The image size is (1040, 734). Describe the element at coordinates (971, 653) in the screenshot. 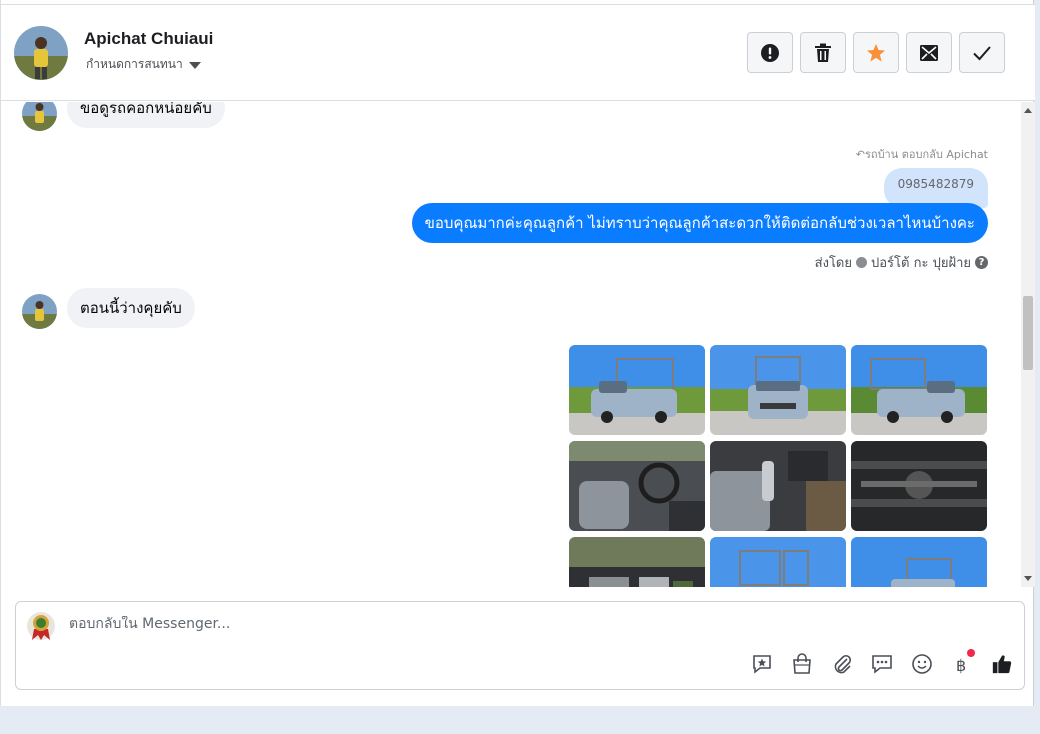

I see `notification-dot` at that location.